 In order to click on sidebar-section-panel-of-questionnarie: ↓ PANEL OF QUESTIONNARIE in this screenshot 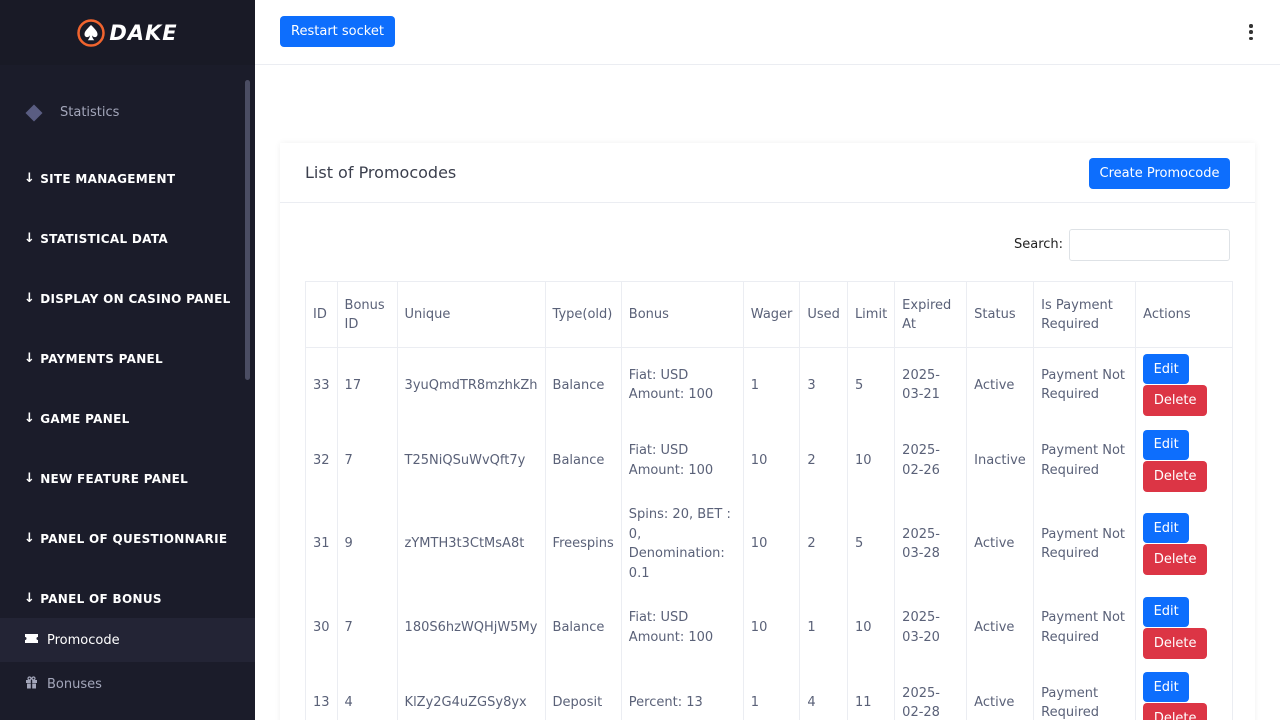, I will do `click(125, 538)`.